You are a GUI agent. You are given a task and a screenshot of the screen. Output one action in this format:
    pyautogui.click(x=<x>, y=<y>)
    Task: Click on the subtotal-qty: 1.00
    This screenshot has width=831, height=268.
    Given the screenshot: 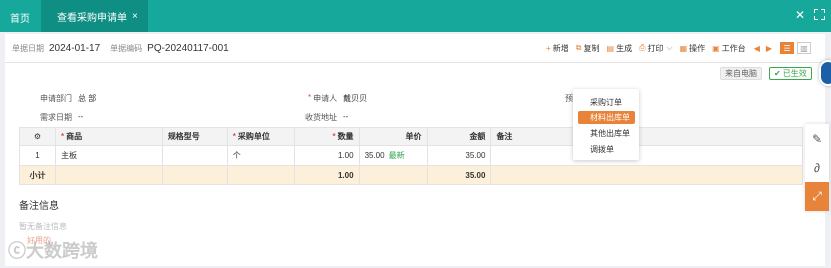 What is the action you would take?
    pyautogui.click(x=326, y=175)
    